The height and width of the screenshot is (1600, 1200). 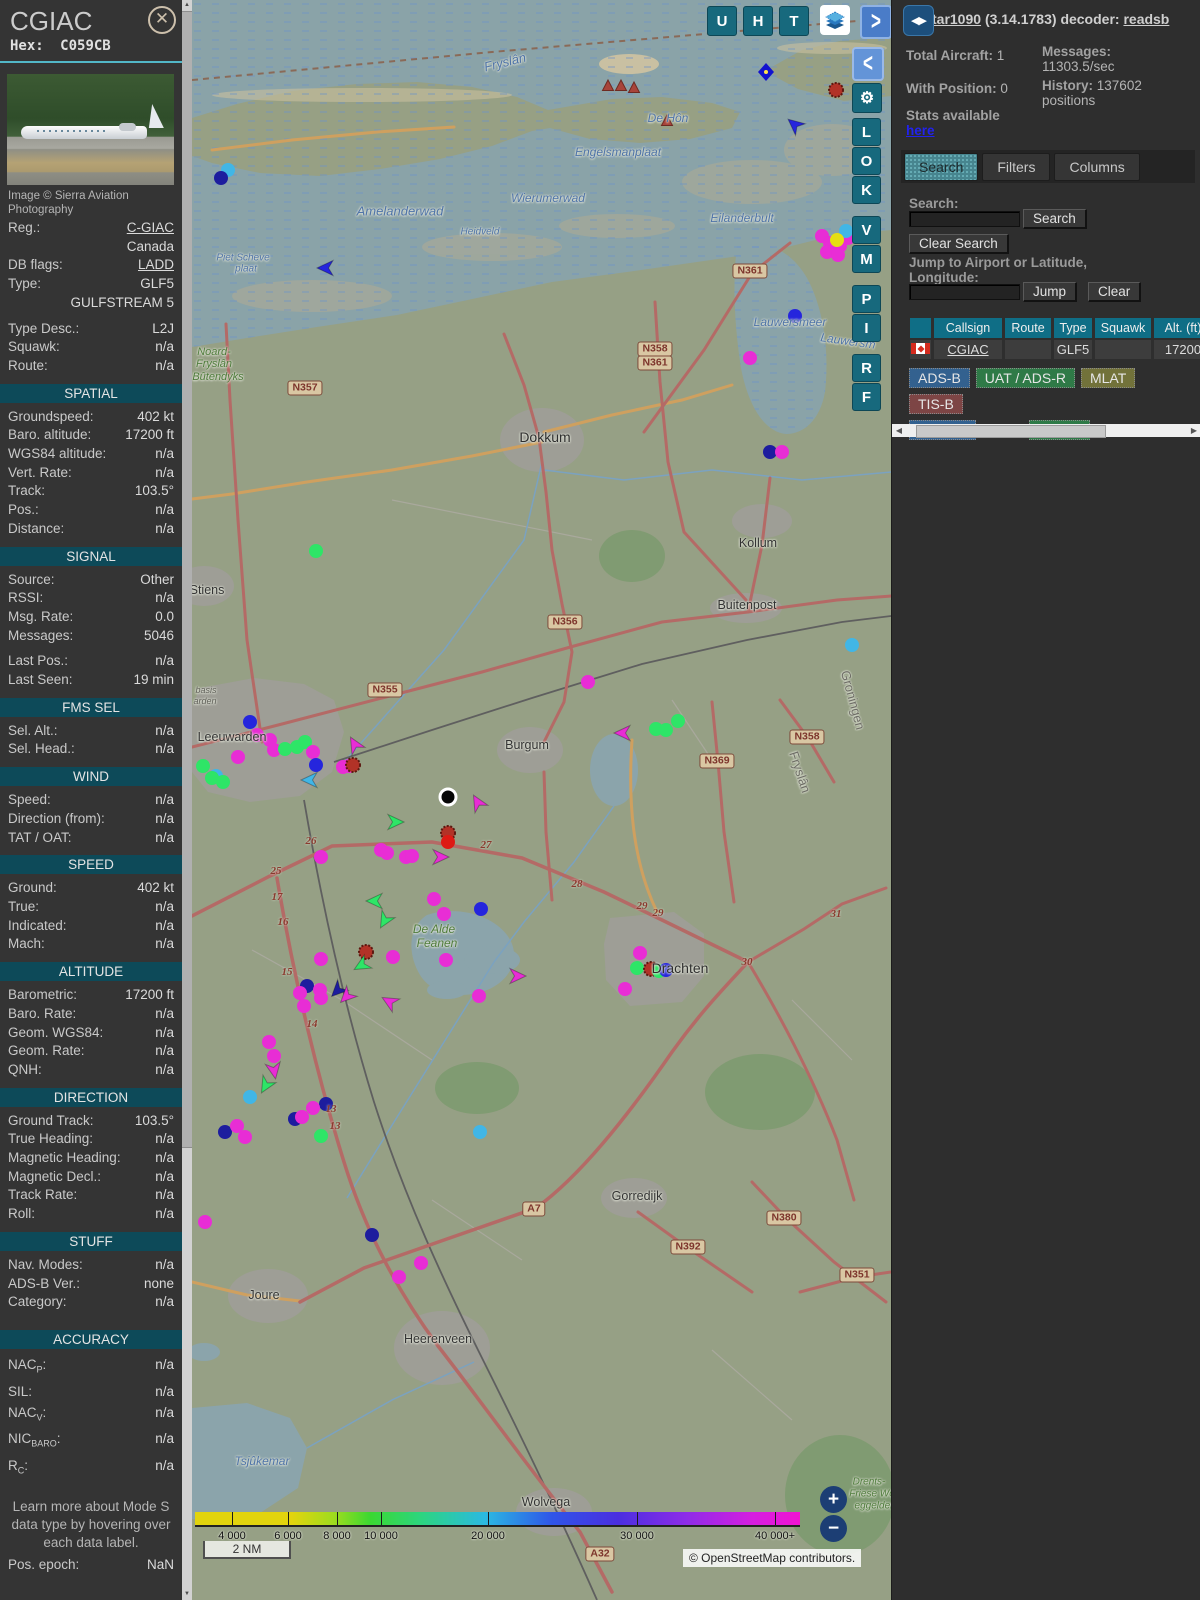 I want to click on layers-button, so click(x=835, y=20).